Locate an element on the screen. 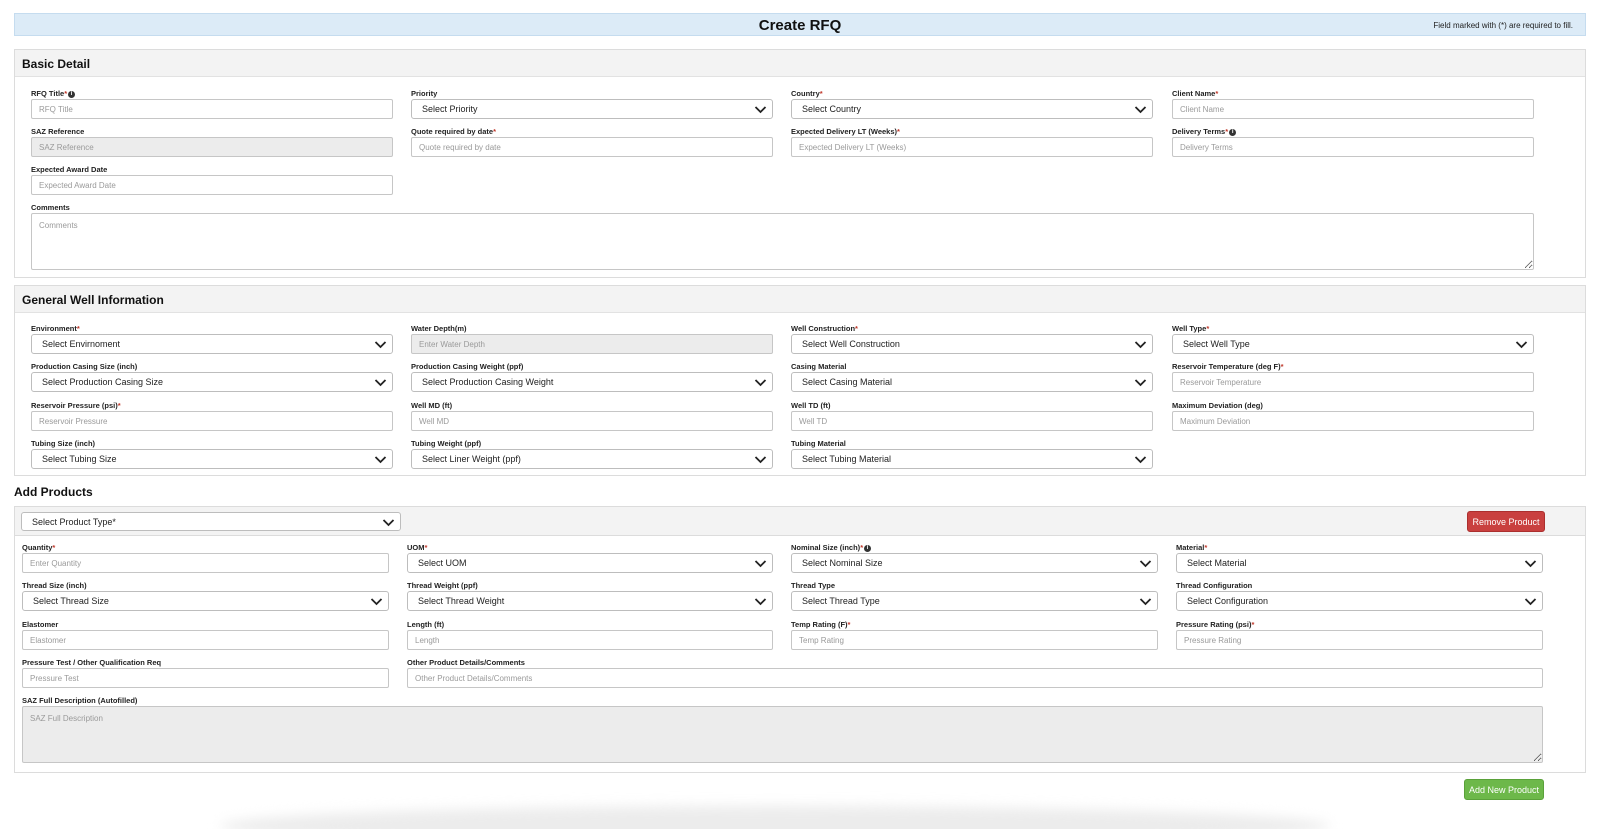 Image resolution: width=1600 pixels, height=829 pixels. tubing-size-label: Tubing Size (inch) is located at coordinates (63, 443).